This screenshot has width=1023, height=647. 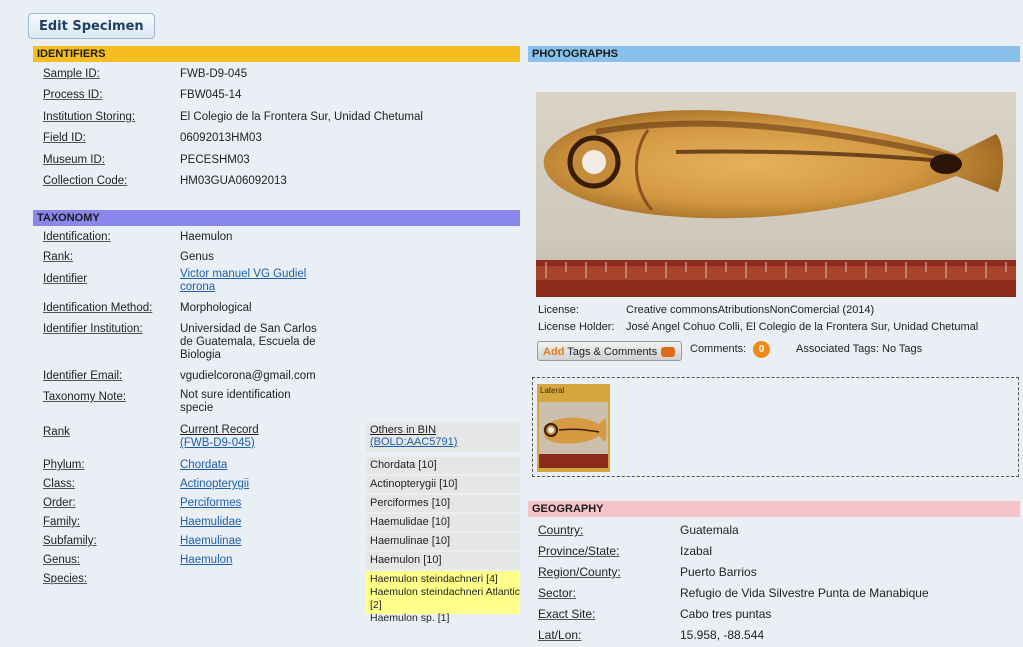 I want to click on bin-id-link: (BOLD:AAC5791), so click(x=445, y=442).